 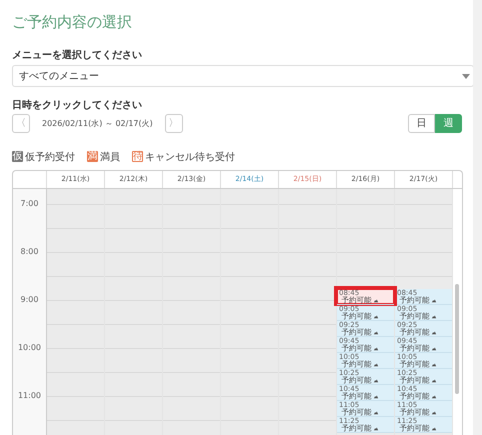 I want to click on legend-label: 満員, so click(x=110, y=157).